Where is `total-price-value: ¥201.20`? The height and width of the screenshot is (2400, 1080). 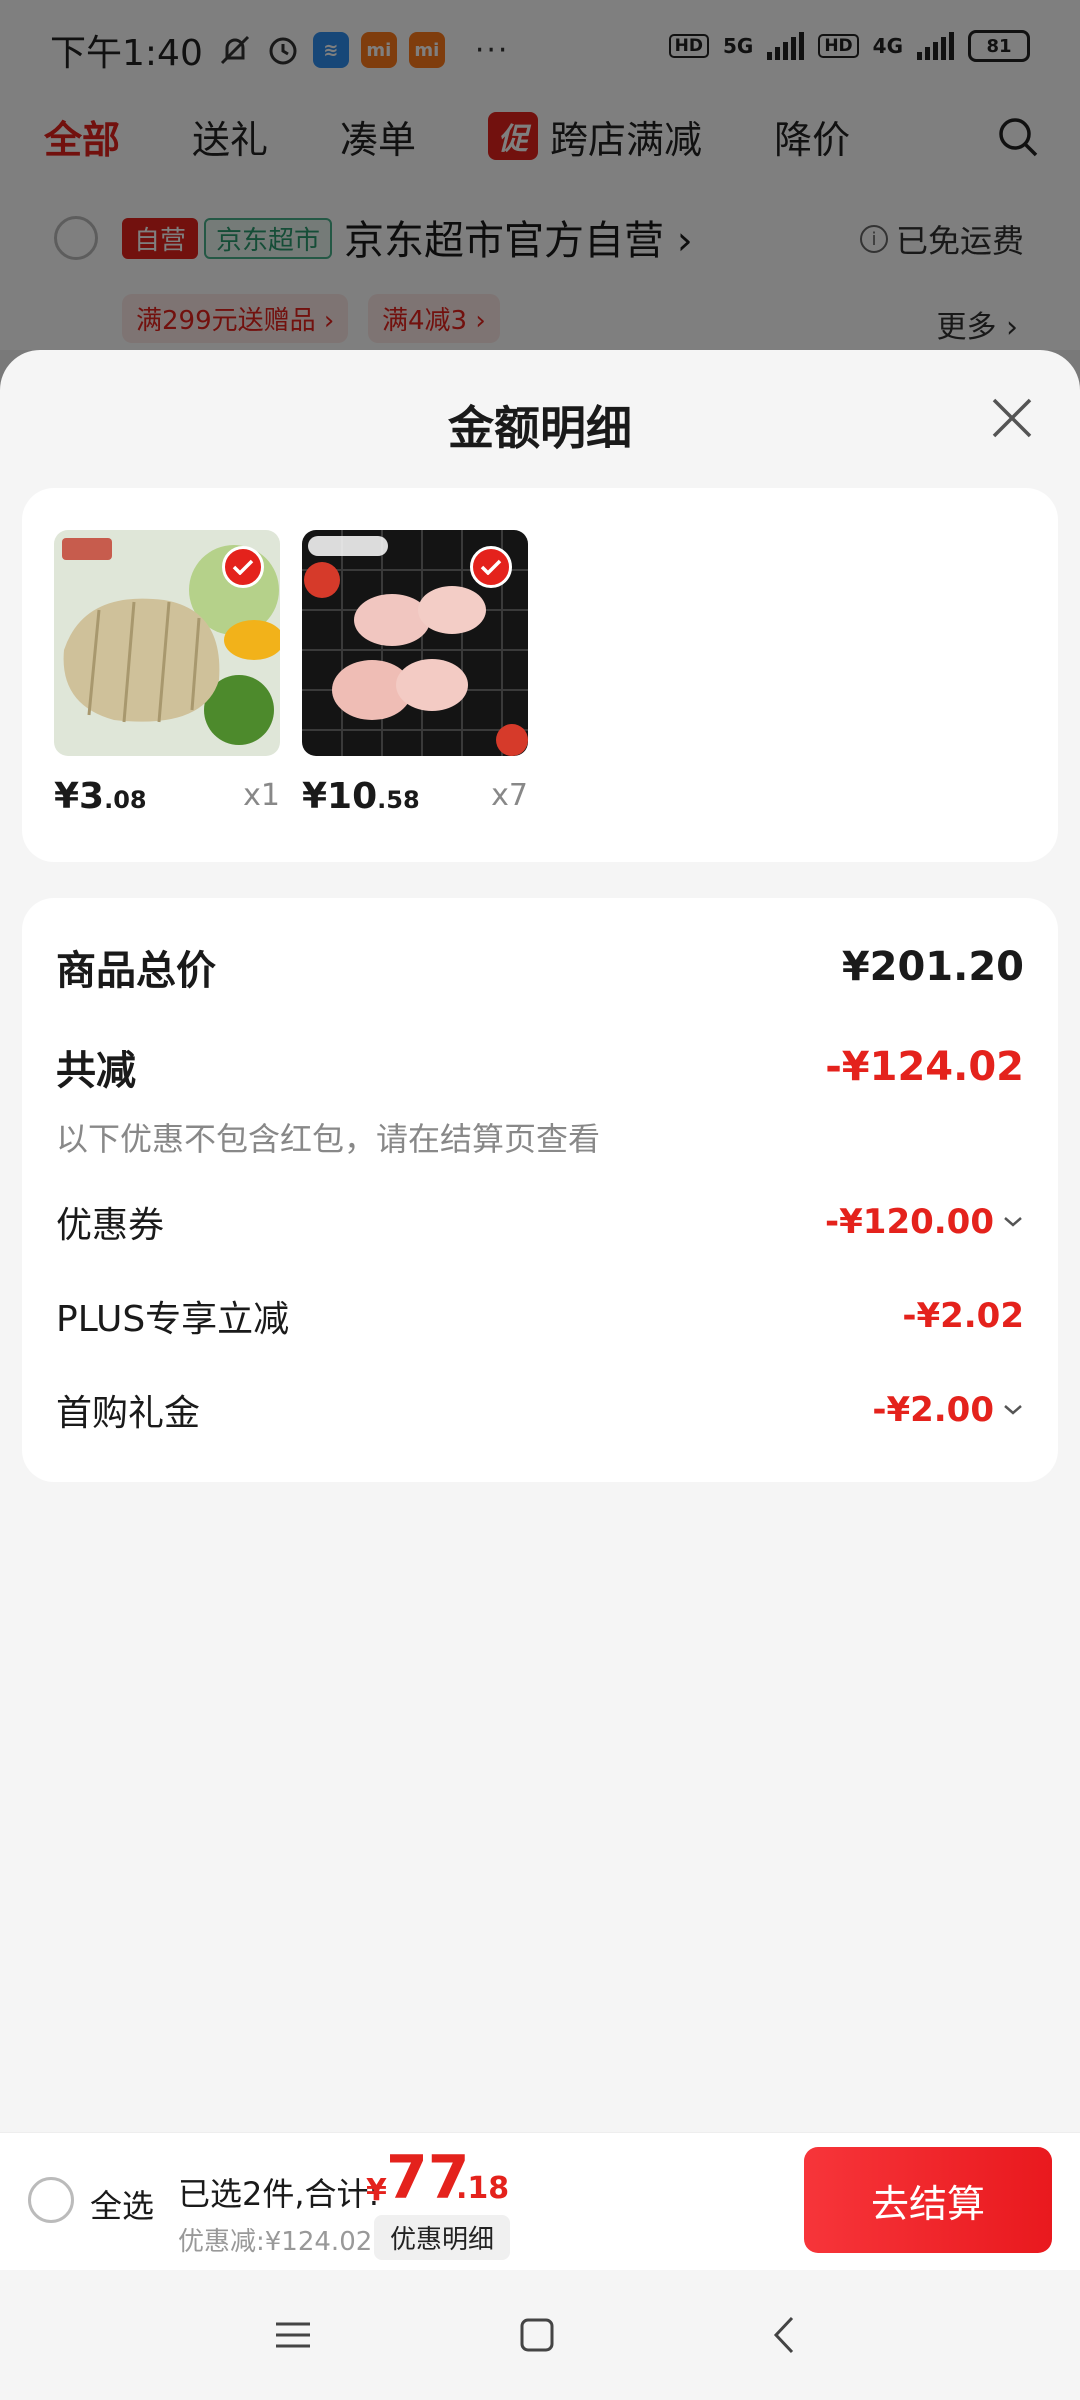 total-price-value: ¥201.20 is located at coordinates (932, 967).